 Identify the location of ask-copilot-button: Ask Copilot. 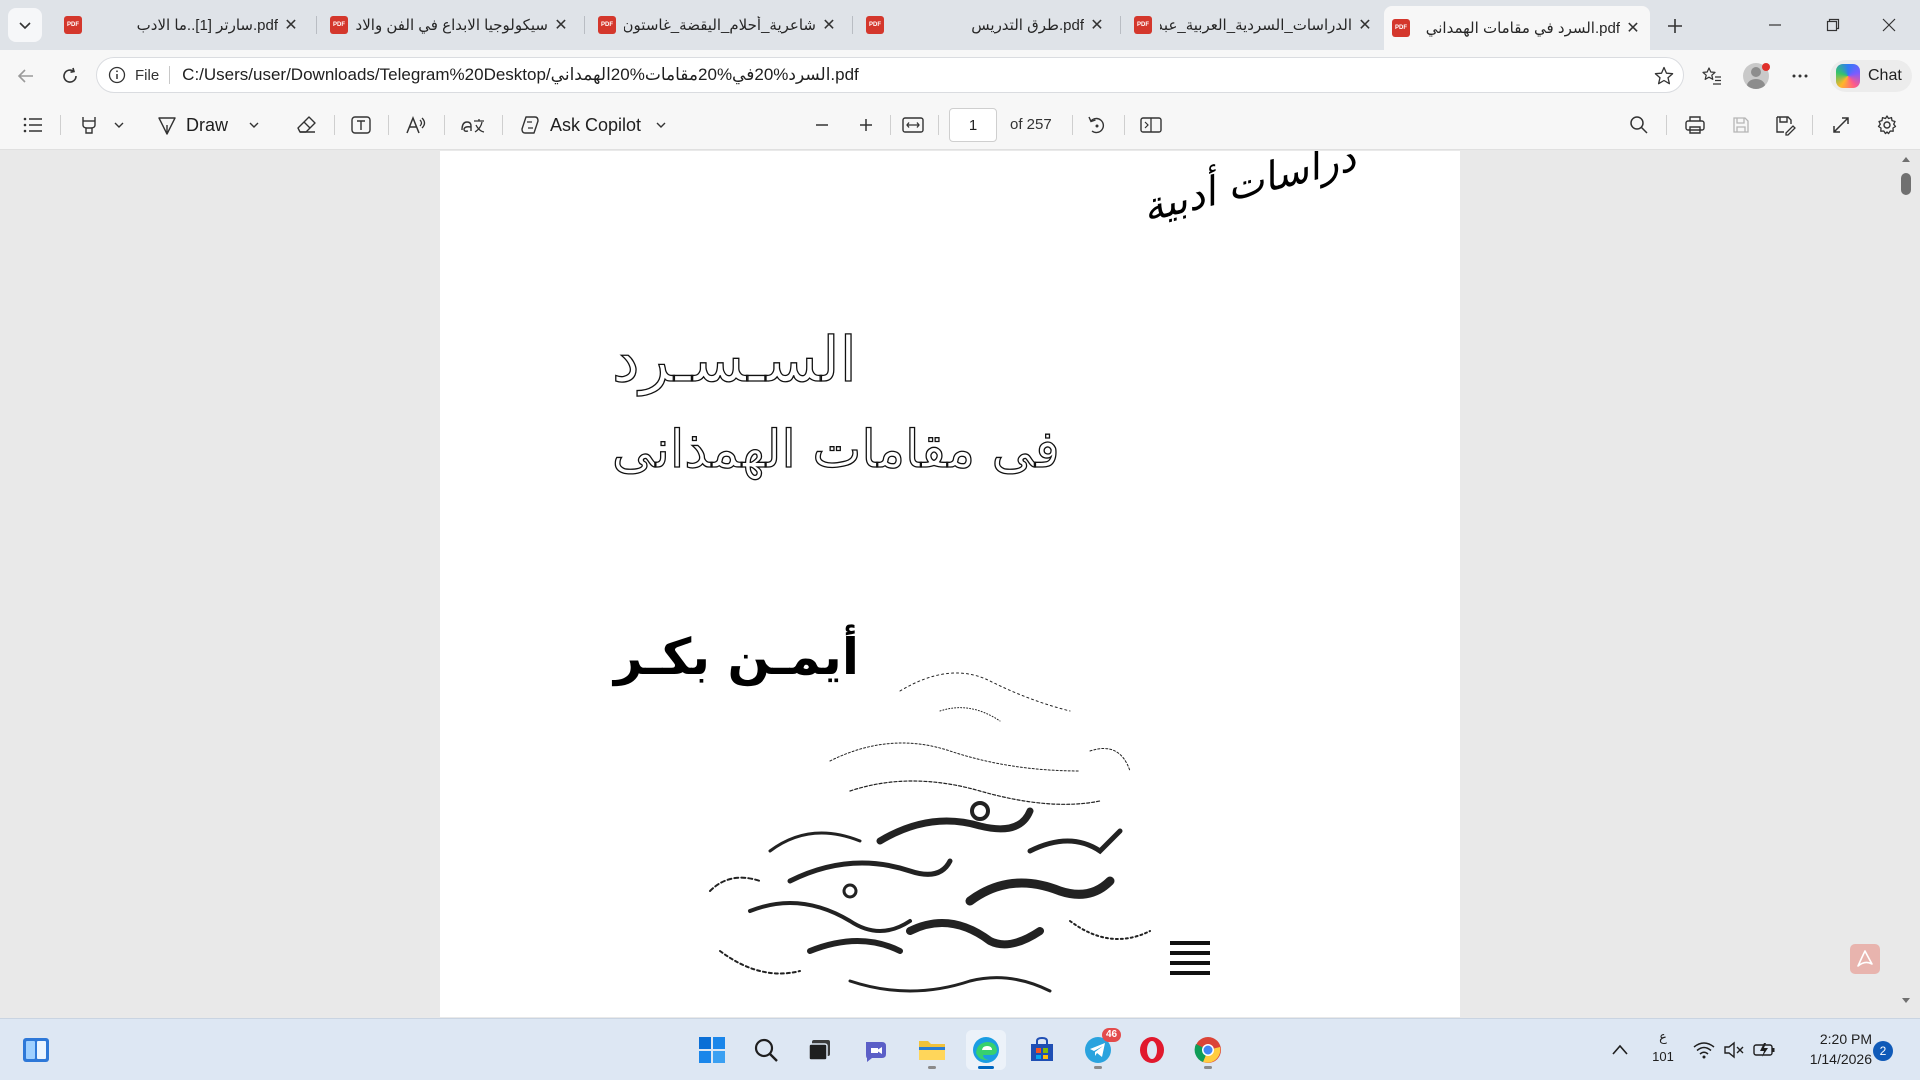
(593, 125).